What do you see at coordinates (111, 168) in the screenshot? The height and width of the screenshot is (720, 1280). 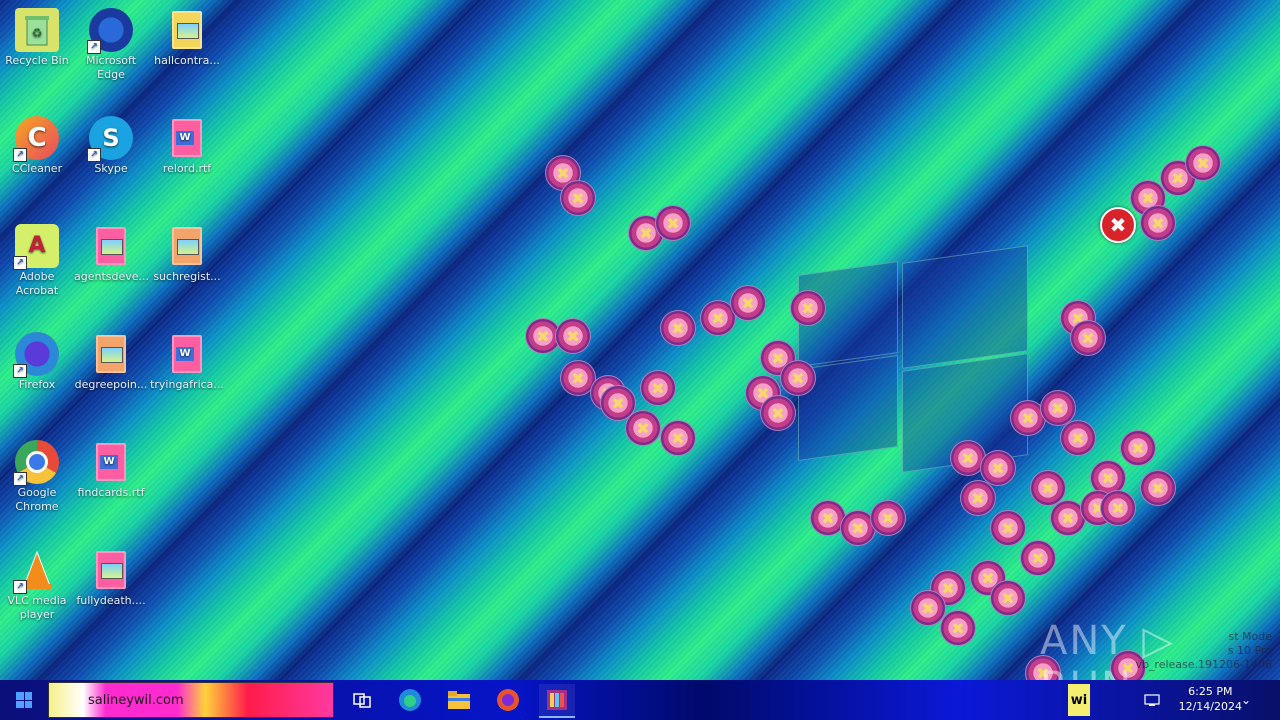 I see `desktop-icon-label: Skype` at bounding box center [111, 168].